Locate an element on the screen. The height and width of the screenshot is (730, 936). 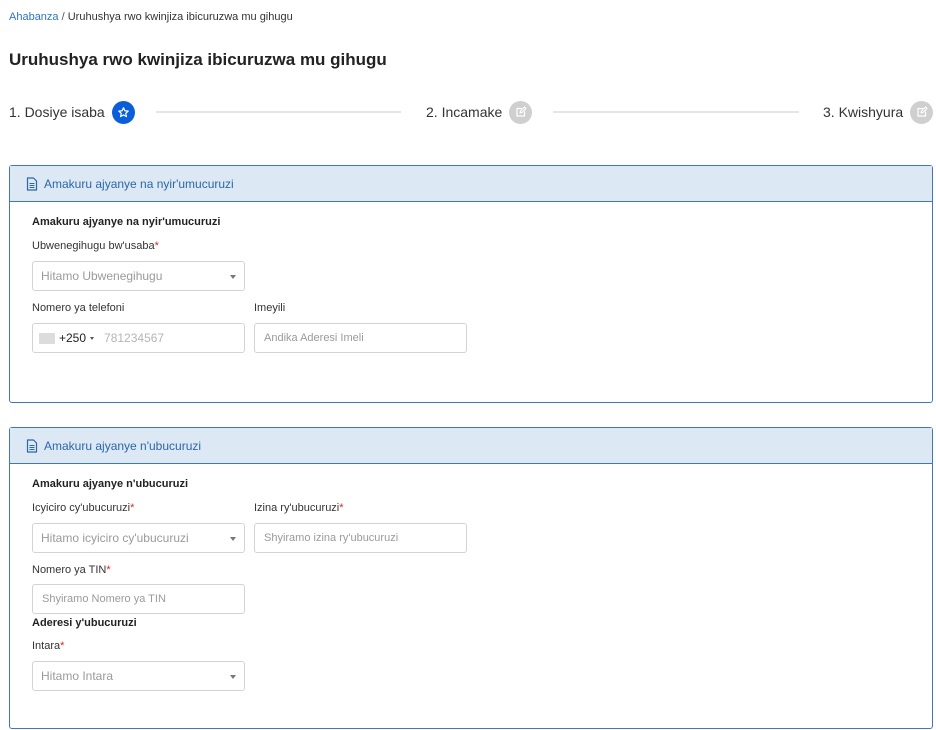
business-name-input is located at coordinates (360, 538).